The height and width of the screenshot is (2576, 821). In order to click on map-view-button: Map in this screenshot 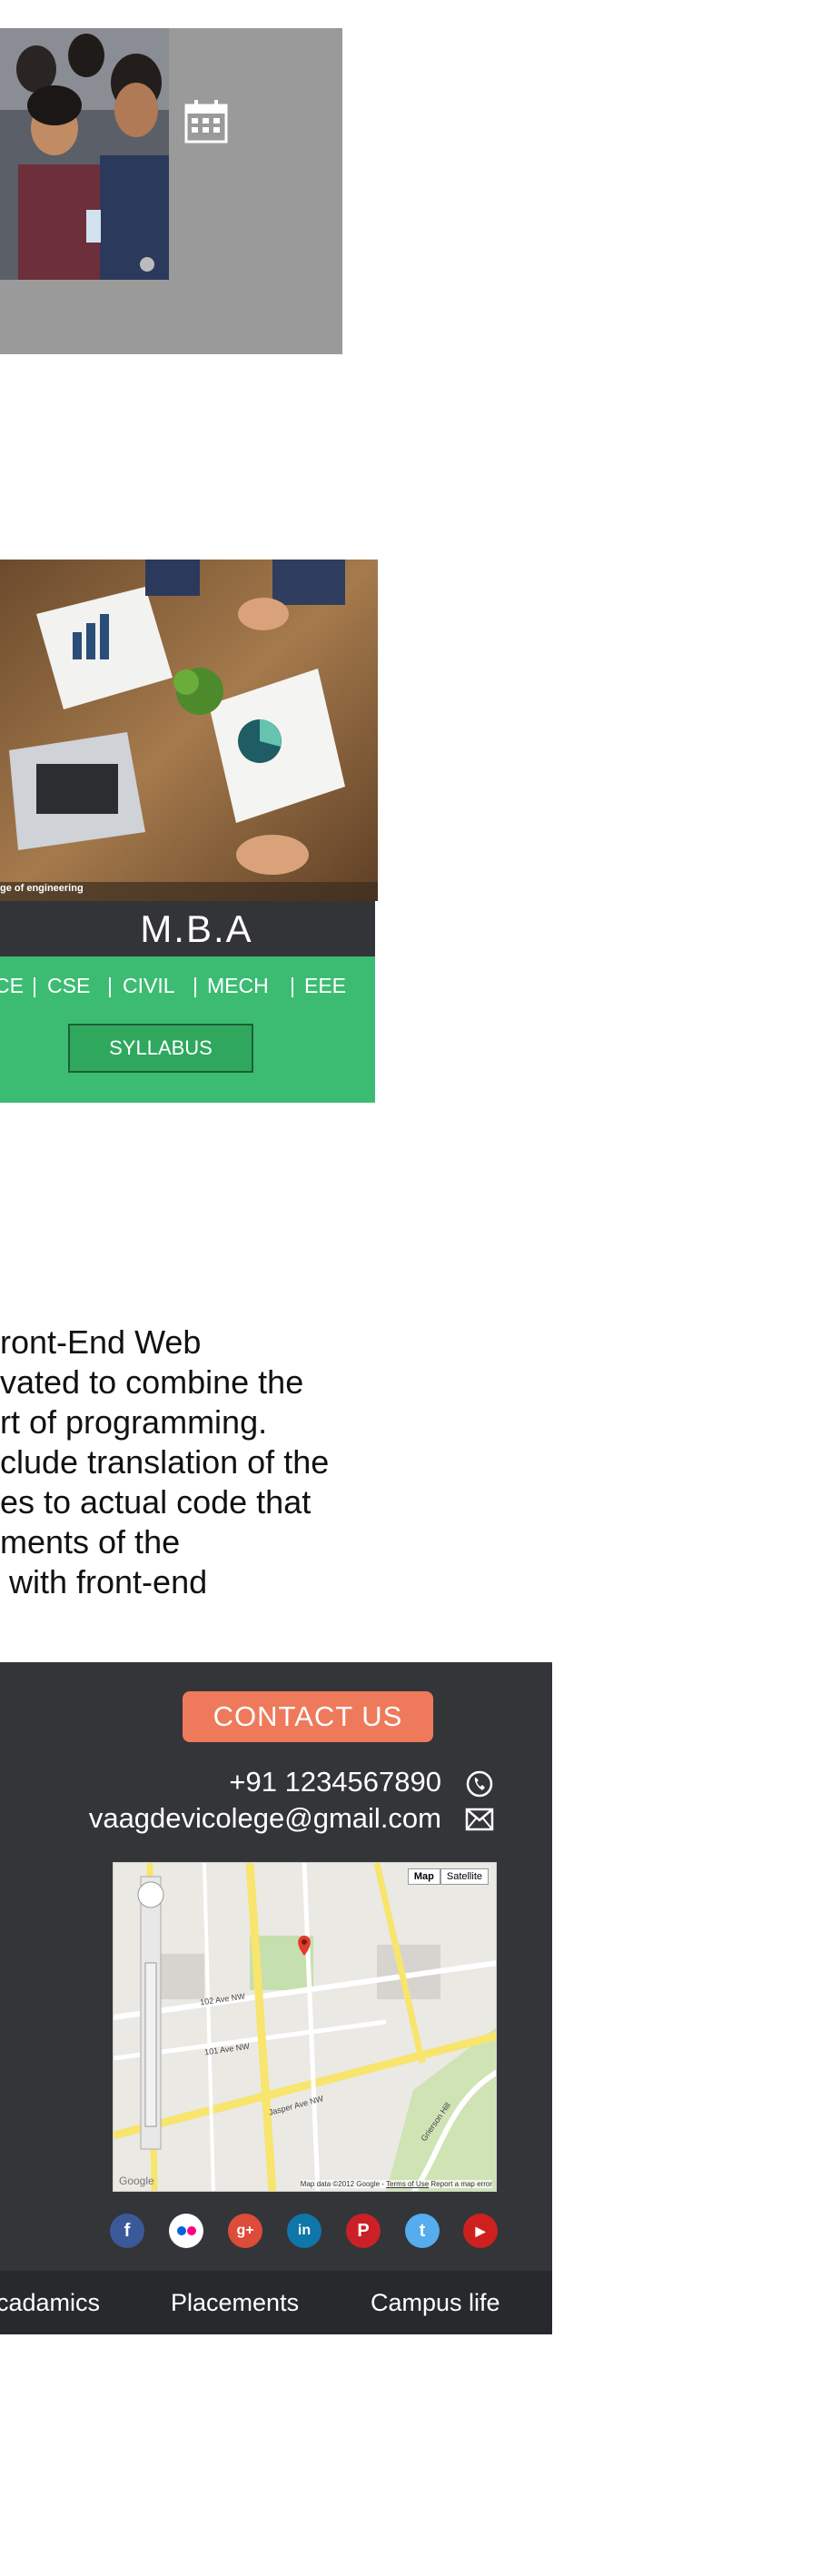, I will do `click(424, 1876)`.